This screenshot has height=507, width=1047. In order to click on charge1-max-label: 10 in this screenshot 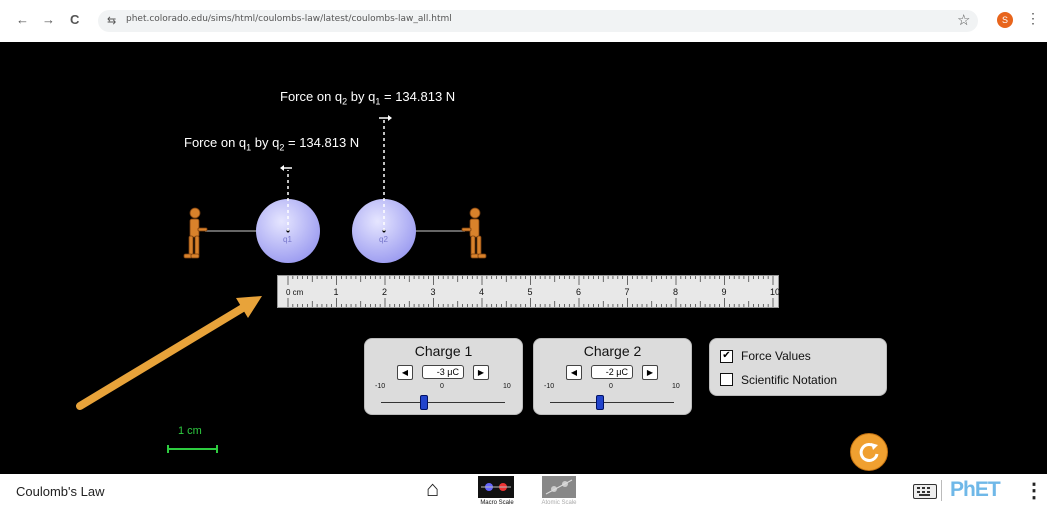, I will do `click(507, 386)`.